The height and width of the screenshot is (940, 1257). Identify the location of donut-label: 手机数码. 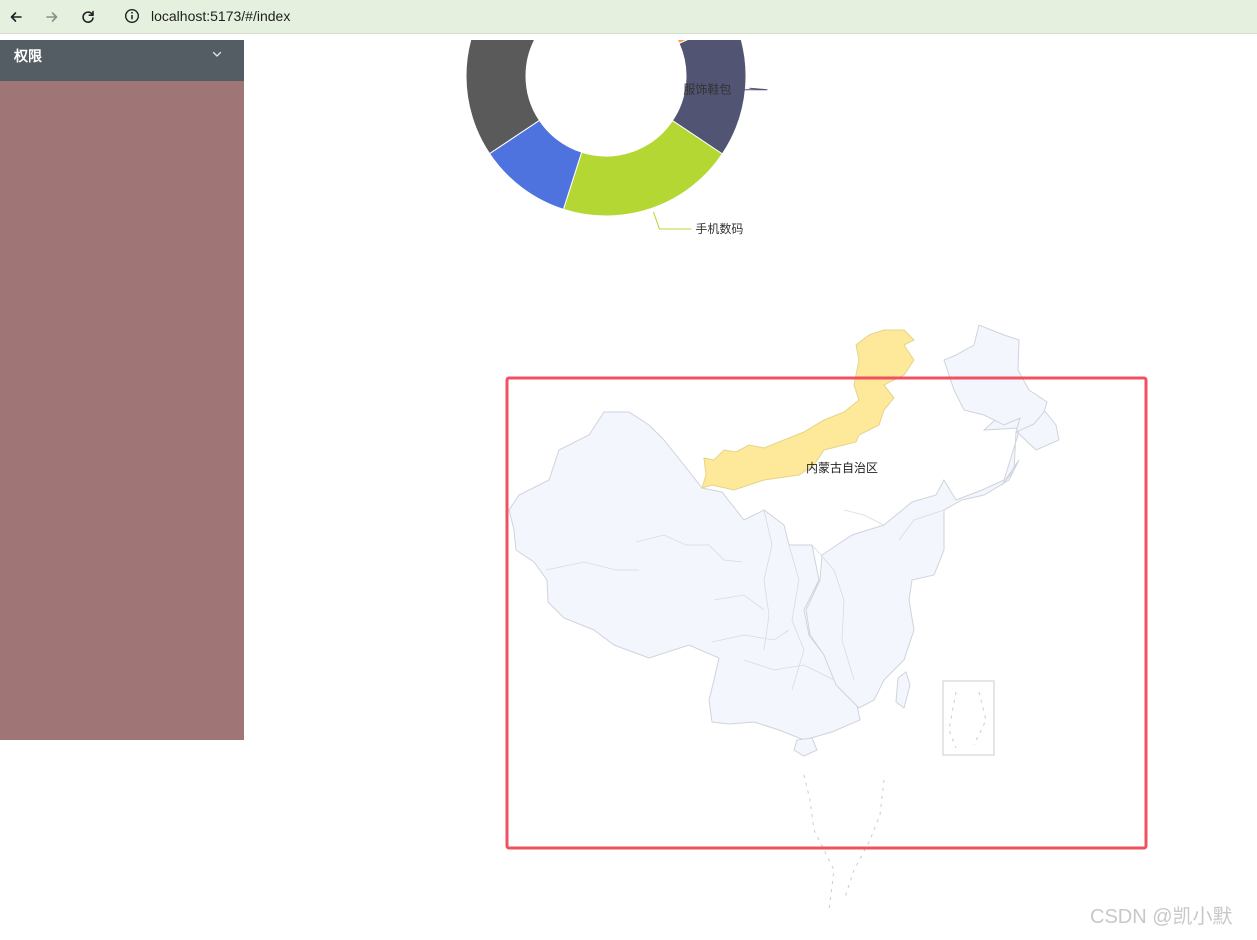
(719, 228).